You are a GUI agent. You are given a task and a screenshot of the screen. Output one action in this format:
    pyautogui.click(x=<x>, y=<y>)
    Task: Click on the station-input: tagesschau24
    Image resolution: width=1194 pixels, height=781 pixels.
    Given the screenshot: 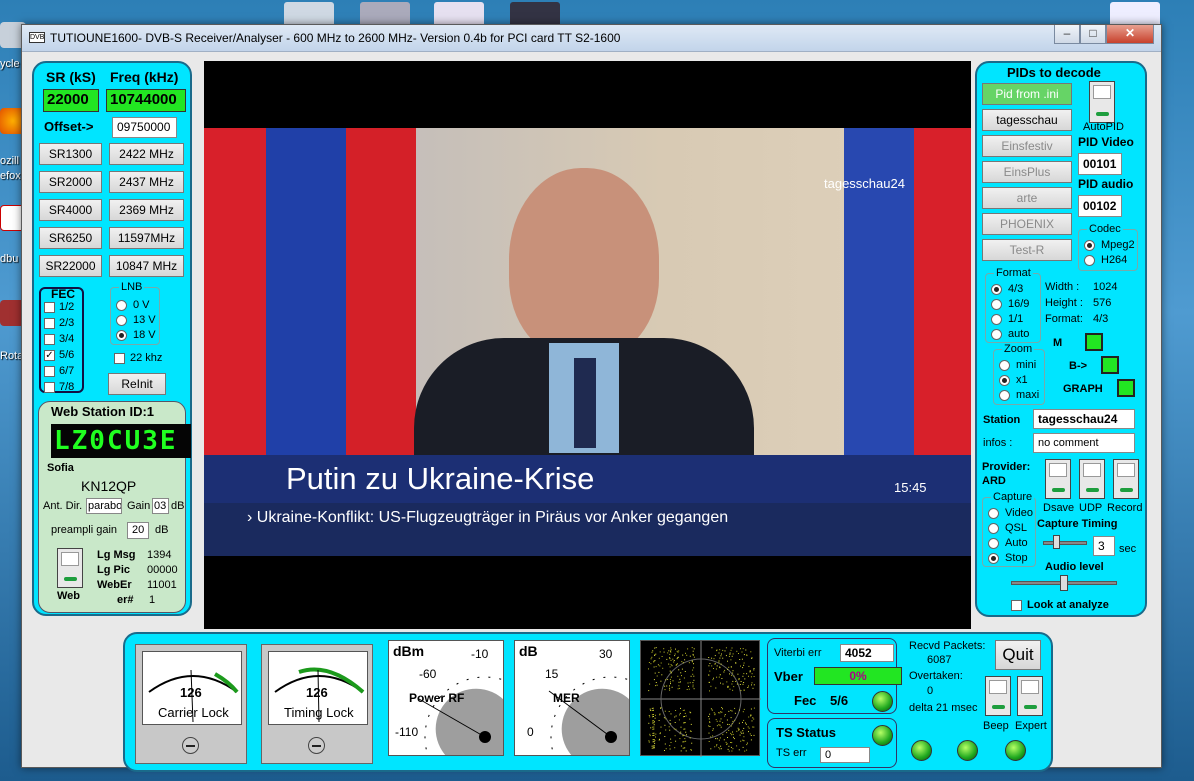 What is the action you would take?
    pyautogui.click(x=1084, y=419)
    